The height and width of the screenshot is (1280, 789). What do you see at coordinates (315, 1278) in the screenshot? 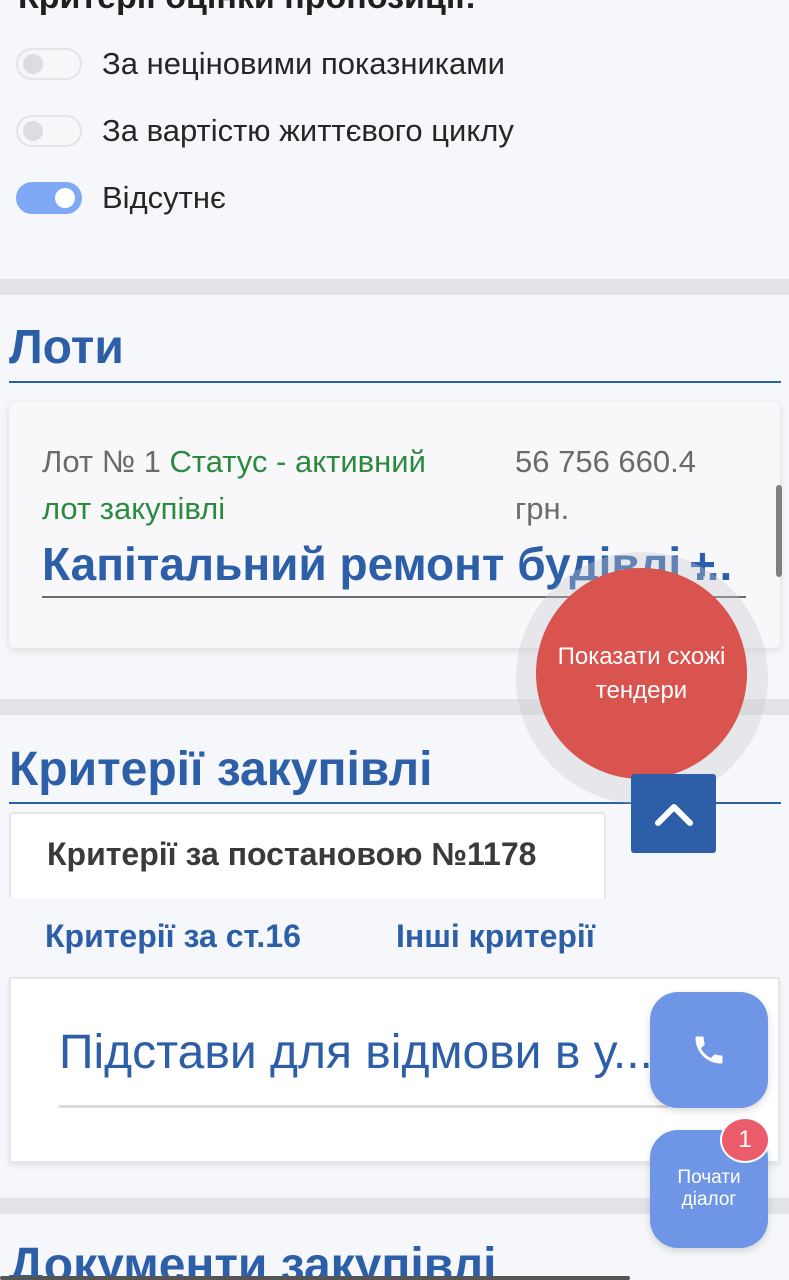
I see `bottom-scroll-indicator` at bounding box center [315, 1278].